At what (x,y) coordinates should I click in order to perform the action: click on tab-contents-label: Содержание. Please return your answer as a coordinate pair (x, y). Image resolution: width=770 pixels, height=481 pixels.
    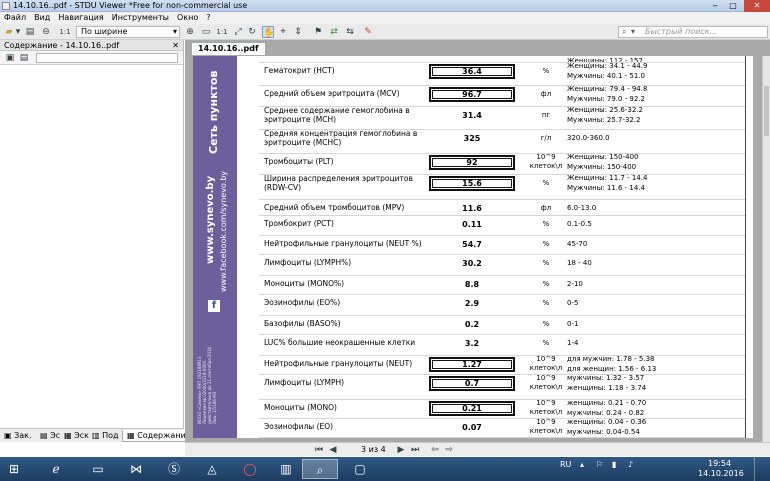
    Looking at the image, I should click on (164, 435).